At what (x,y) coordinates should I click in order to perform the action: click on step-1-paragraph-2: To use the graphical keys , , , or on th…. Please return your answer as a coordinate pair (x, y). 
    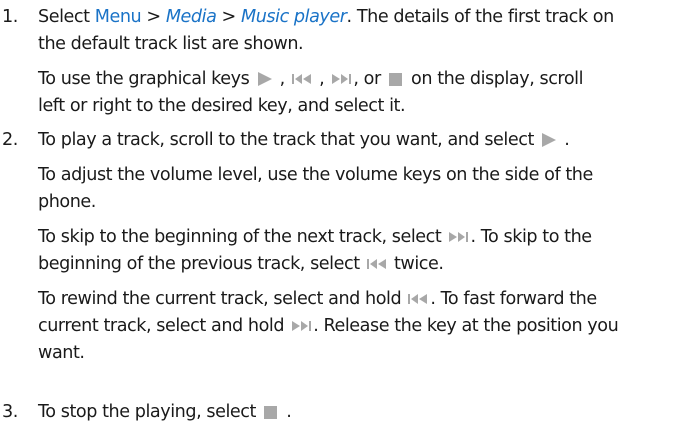
    Looking at the image, I should click on (311, 92).